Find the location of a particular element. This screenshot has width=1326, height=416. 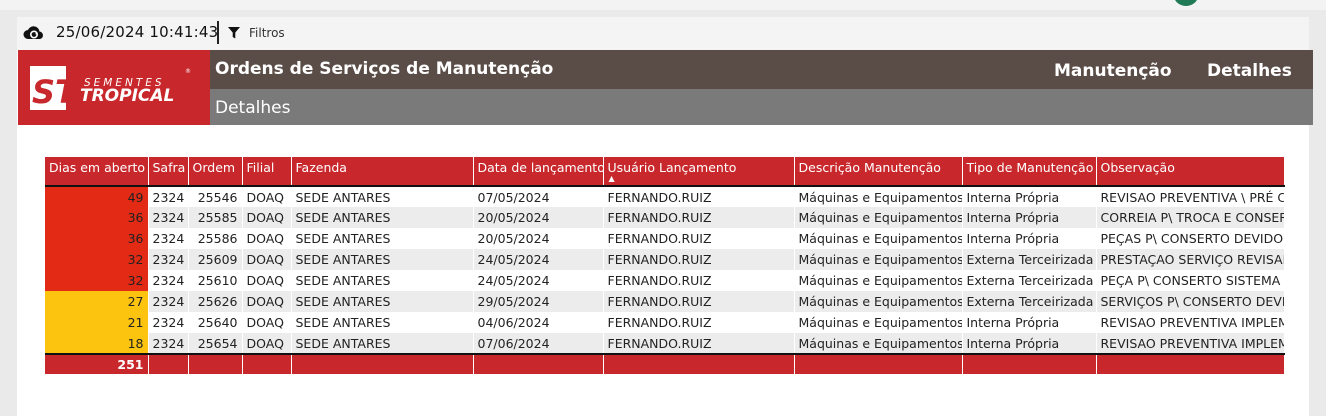

cell-observacao: CORREIA P\ TROCA E CONSERT is located at coordinates (1190, 217).